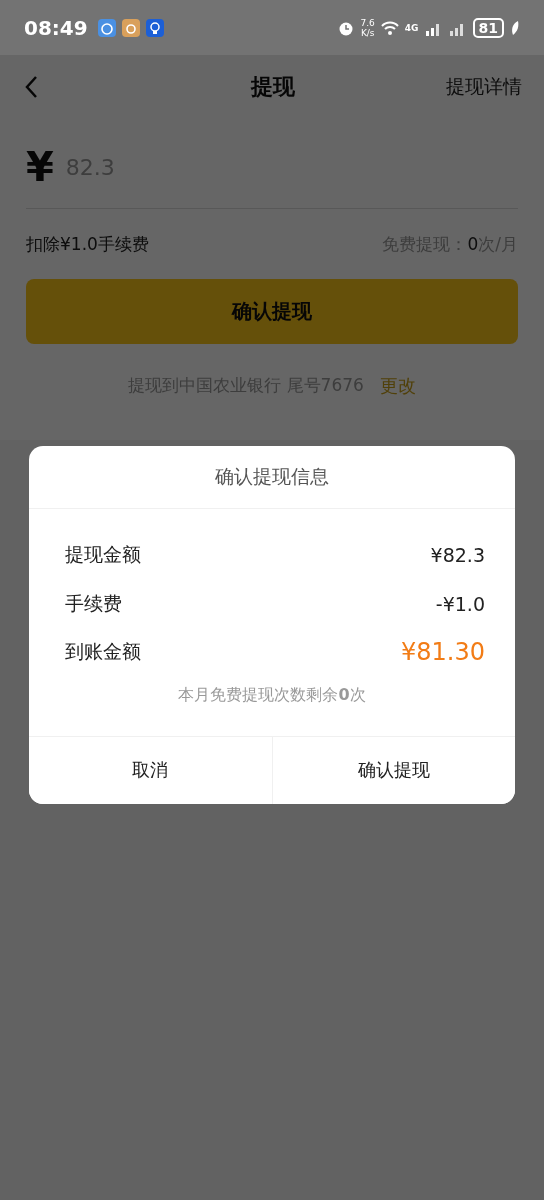 This screenshot has height=1200, width=544. What do you see at coordinates (103, 652) in the screenshot?
I see `row-label: 到账金额` at bounding box center [103, 652].